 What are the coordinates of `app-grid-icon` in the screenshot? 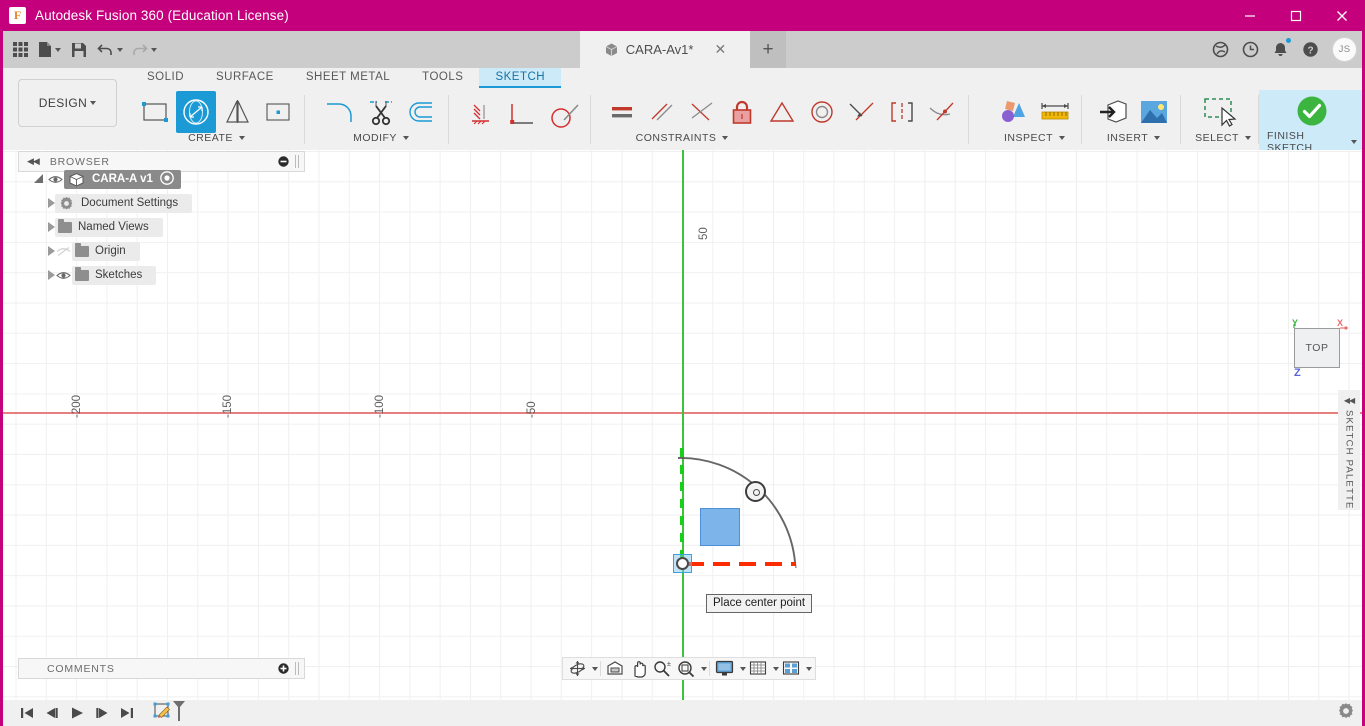 It's located at (20, 50).